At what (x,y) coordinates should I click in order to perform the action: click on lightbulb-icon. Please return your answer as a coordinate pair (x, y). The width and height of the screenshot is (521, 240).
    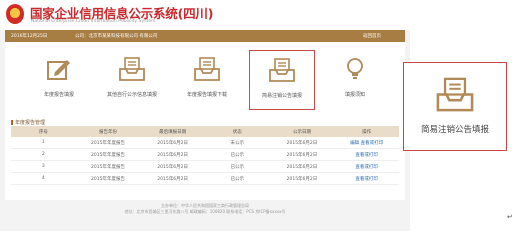
    Looking at the image, I should click on (355, 68).